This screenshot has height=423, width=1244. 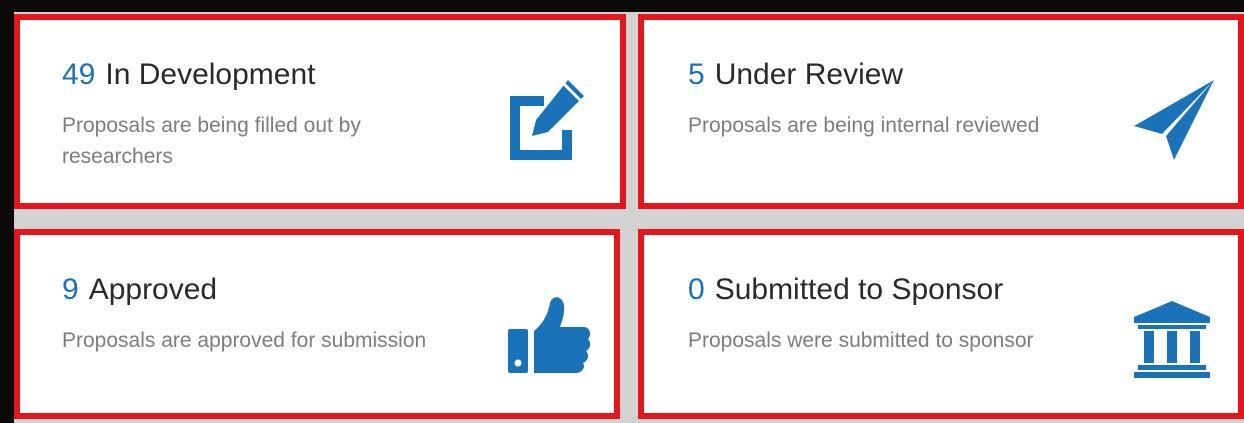 What do you see at coordinates (1172, 339) in the screenshot?
I see `institution-icon` at bounding box center [1172, 339].